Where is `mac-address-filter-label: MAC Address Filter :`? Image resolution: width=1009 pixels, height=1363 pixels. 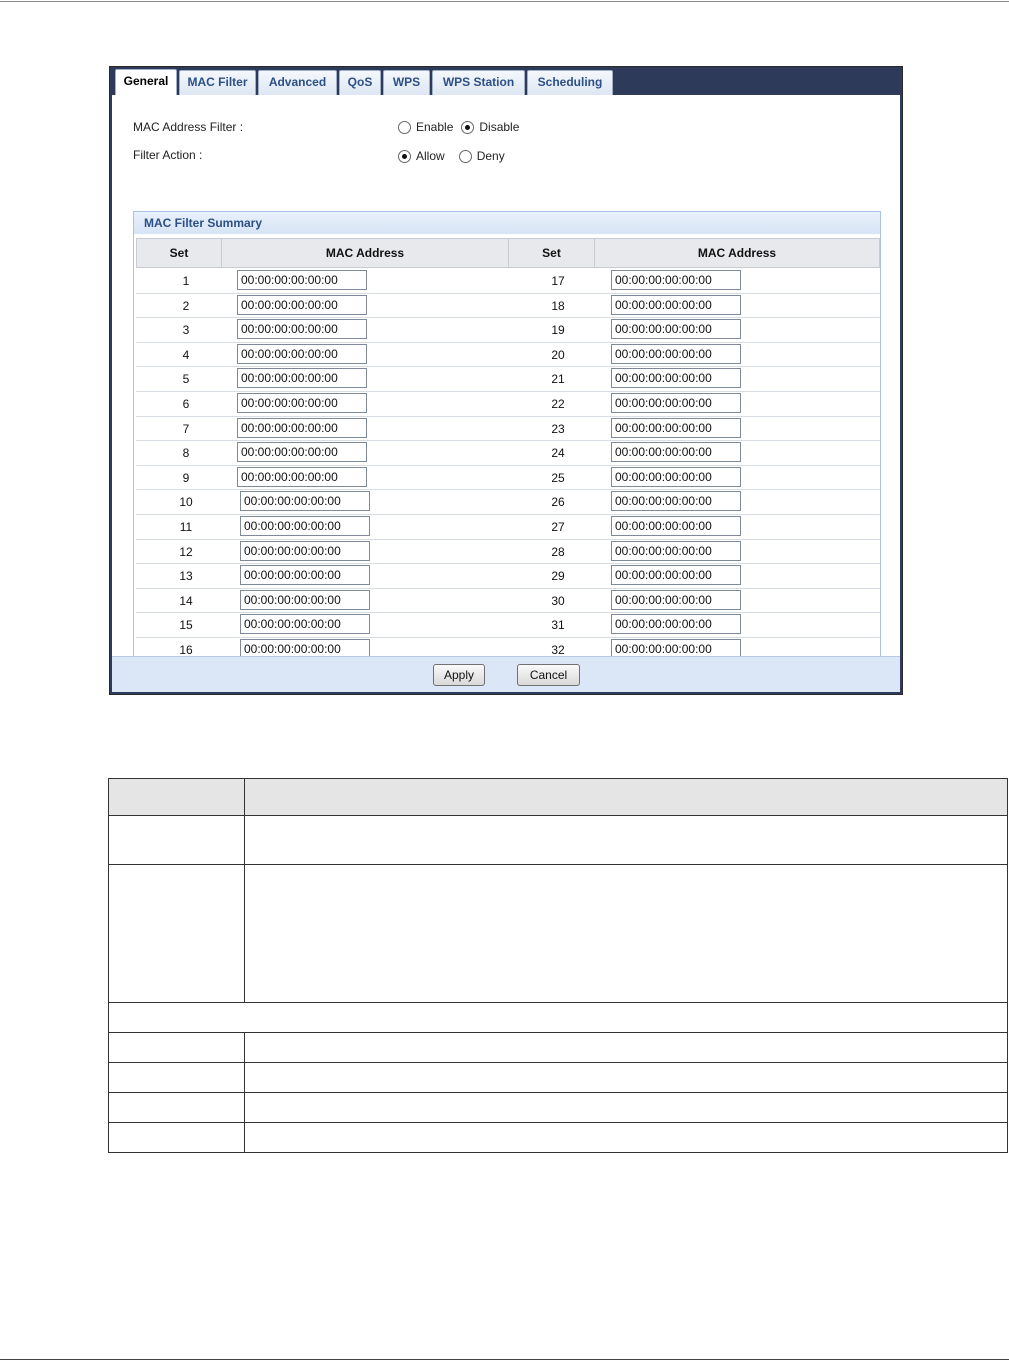 mac-address-filter-label: MAC Address Filter : is located at coordinates (188, 127).